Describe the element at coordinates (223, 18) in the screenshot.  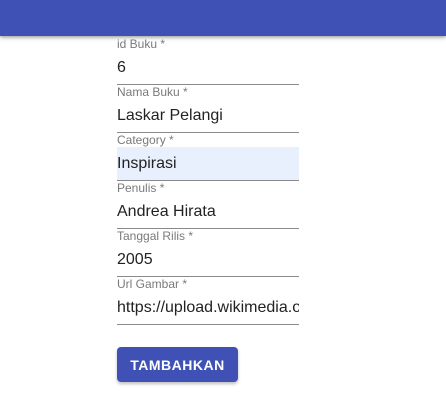
I see `app-bar` at that location.